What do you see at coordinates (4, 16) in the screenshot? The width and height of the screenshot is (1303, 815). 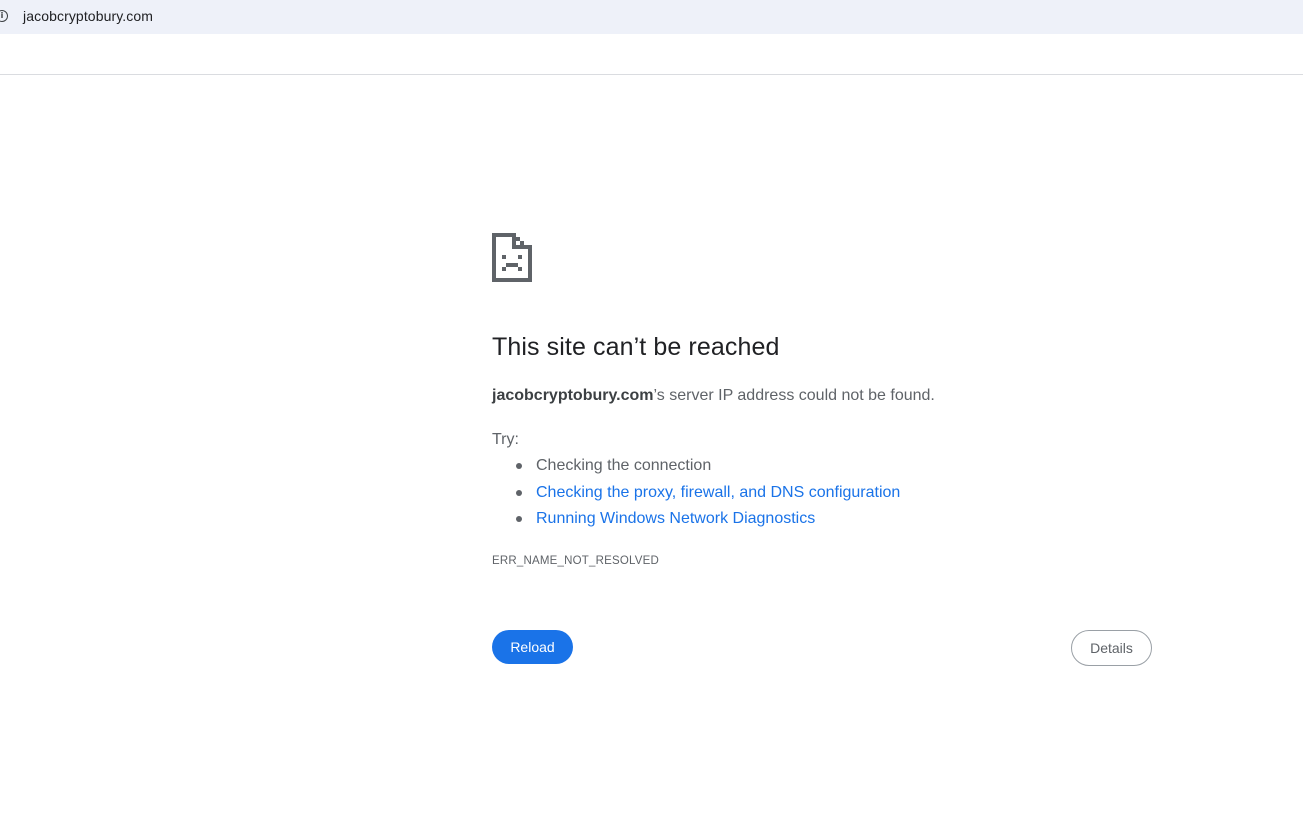 I see `info-circle-icon: i` at bounding box center [4, 16].